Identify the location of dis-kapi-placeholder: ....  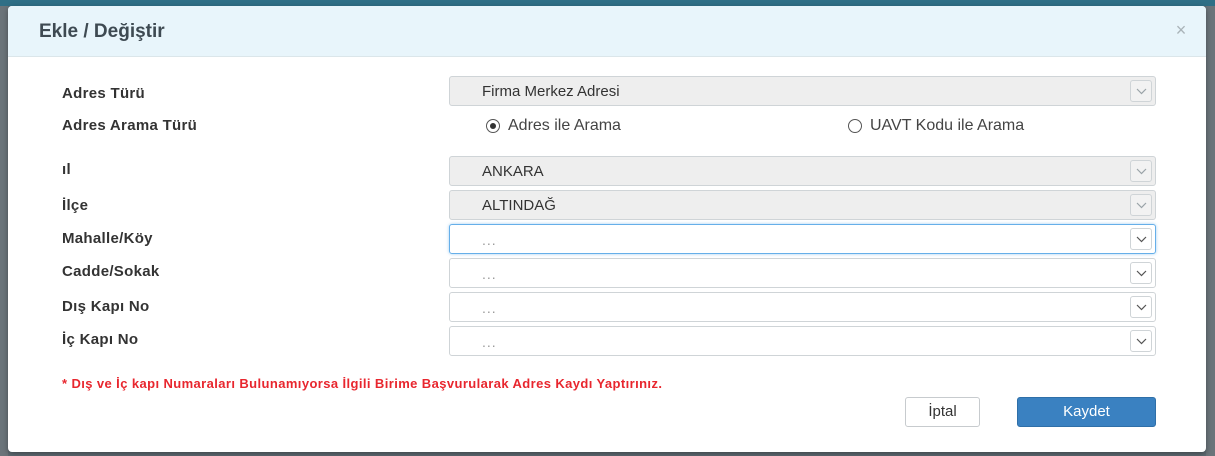
(489, 308).